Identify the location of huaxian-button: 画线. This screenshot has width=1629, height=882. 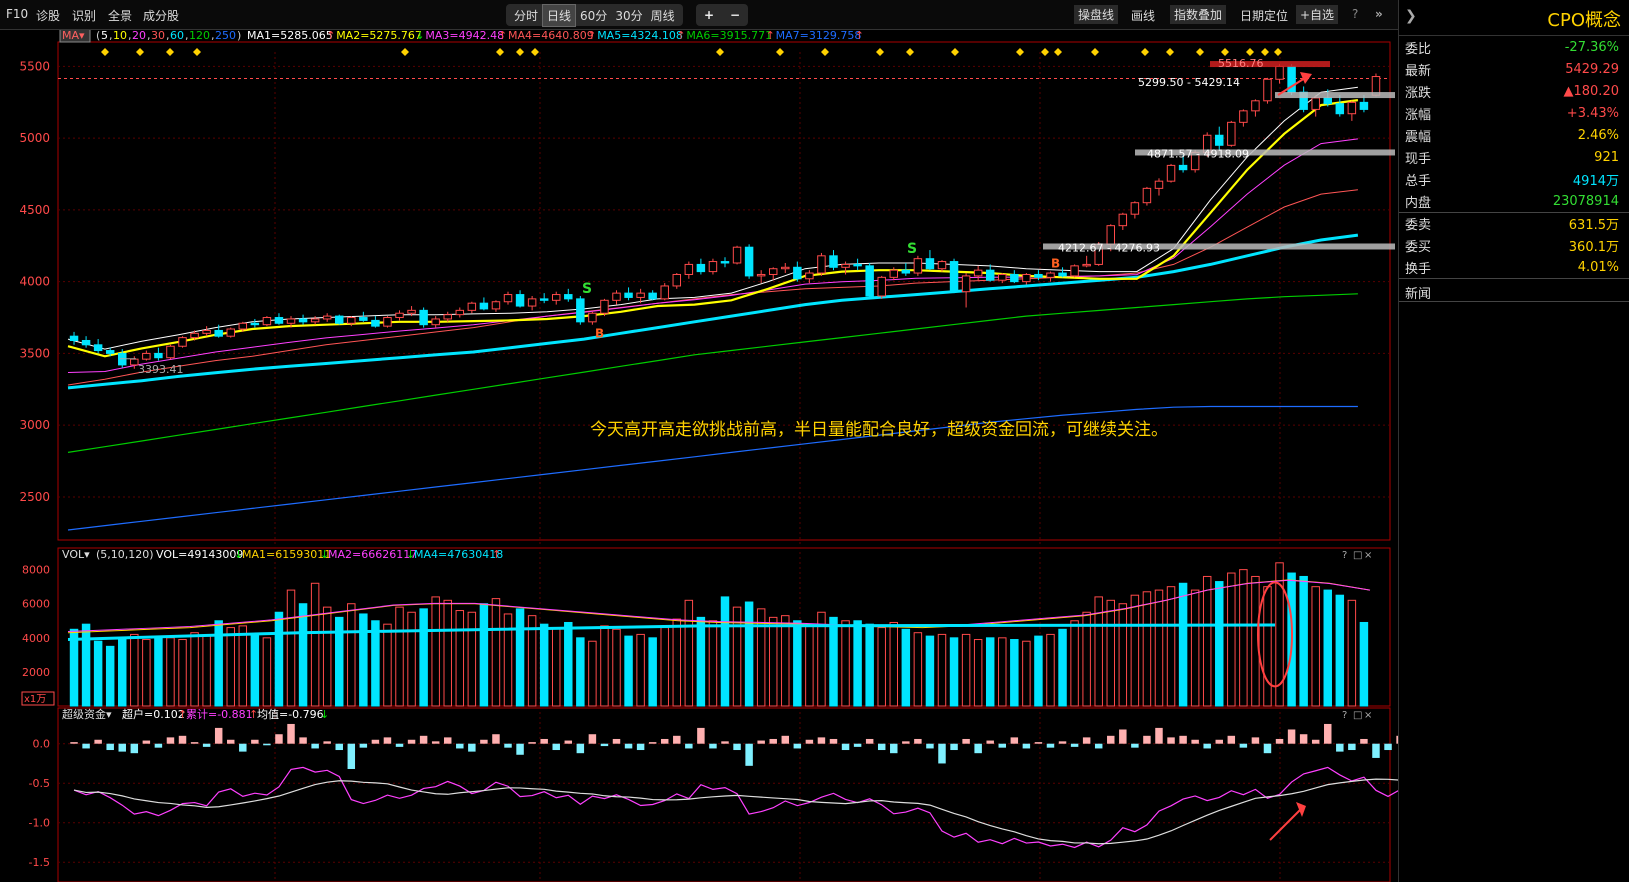
(1143, 15).